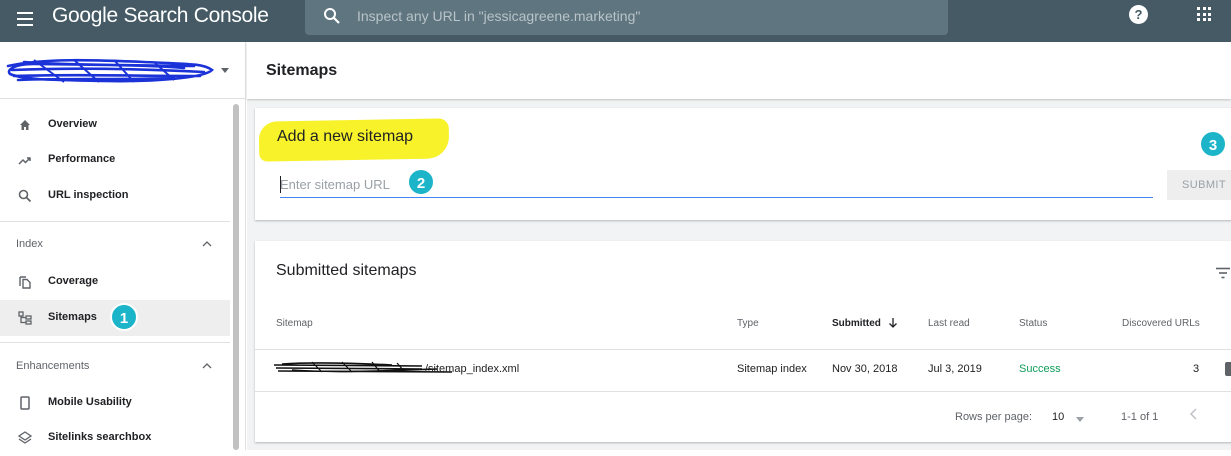  What do you see at coordinates (88, 195) in the screenshot?
I see `sidebar-item-label: URL inspection` at bounding box center [88, 195].